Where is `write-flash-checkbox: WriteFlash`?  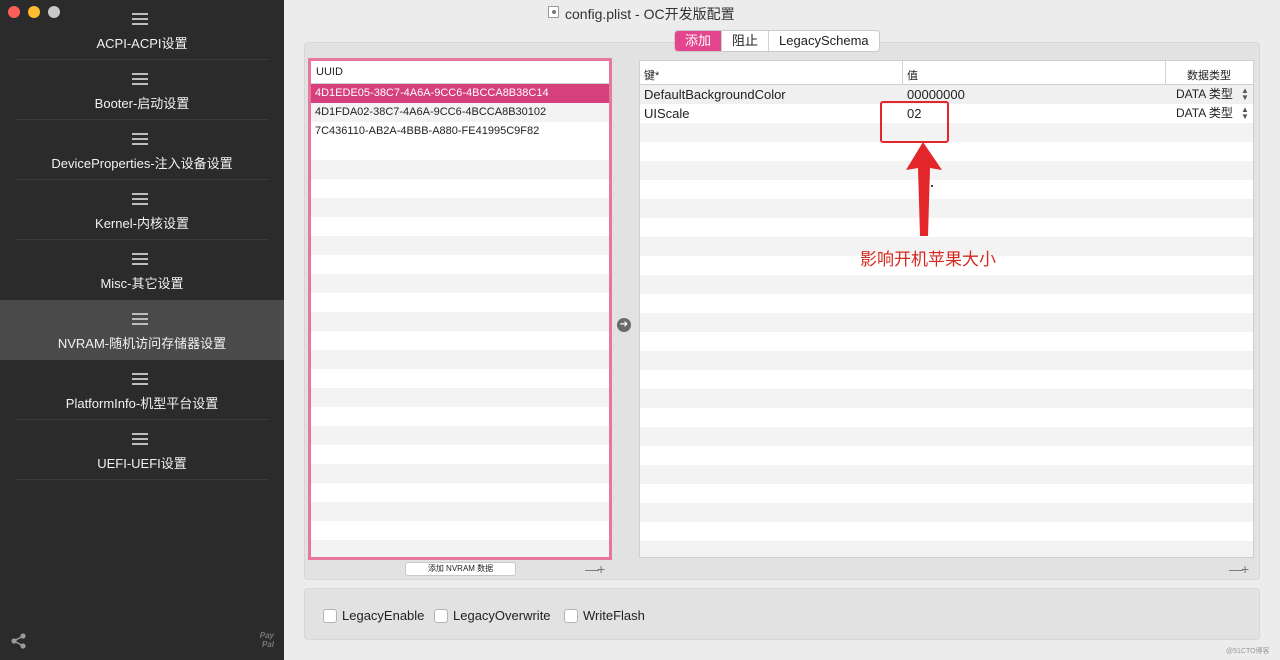
write-flash-checkbox: WriteFlash is located at coordinates (604, 615).